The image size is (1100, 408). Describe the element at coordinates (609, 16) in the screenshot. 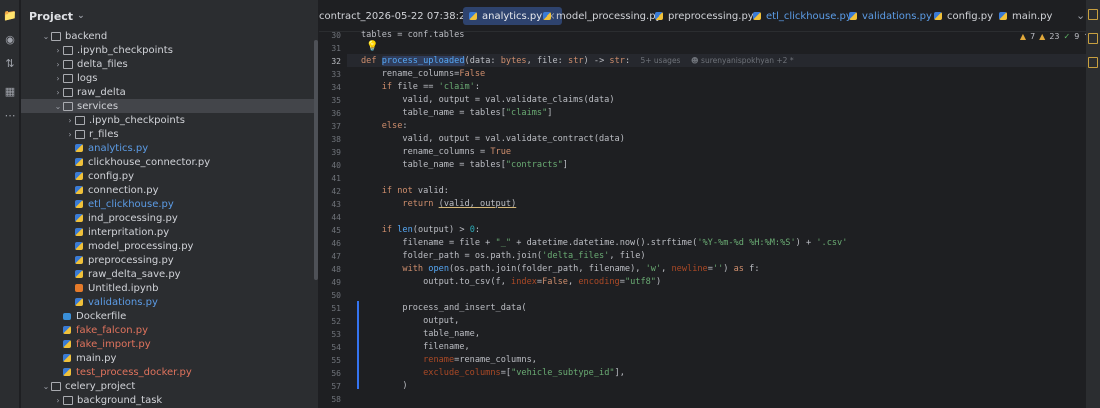

I see `tab-label: model_processing.py` at that location.